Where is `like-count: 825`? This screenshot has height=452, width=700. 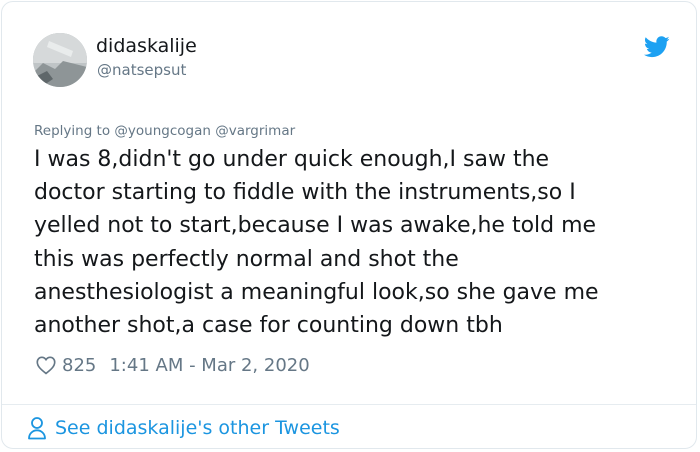 like-count: 825 is located at coordinates (79, 365).